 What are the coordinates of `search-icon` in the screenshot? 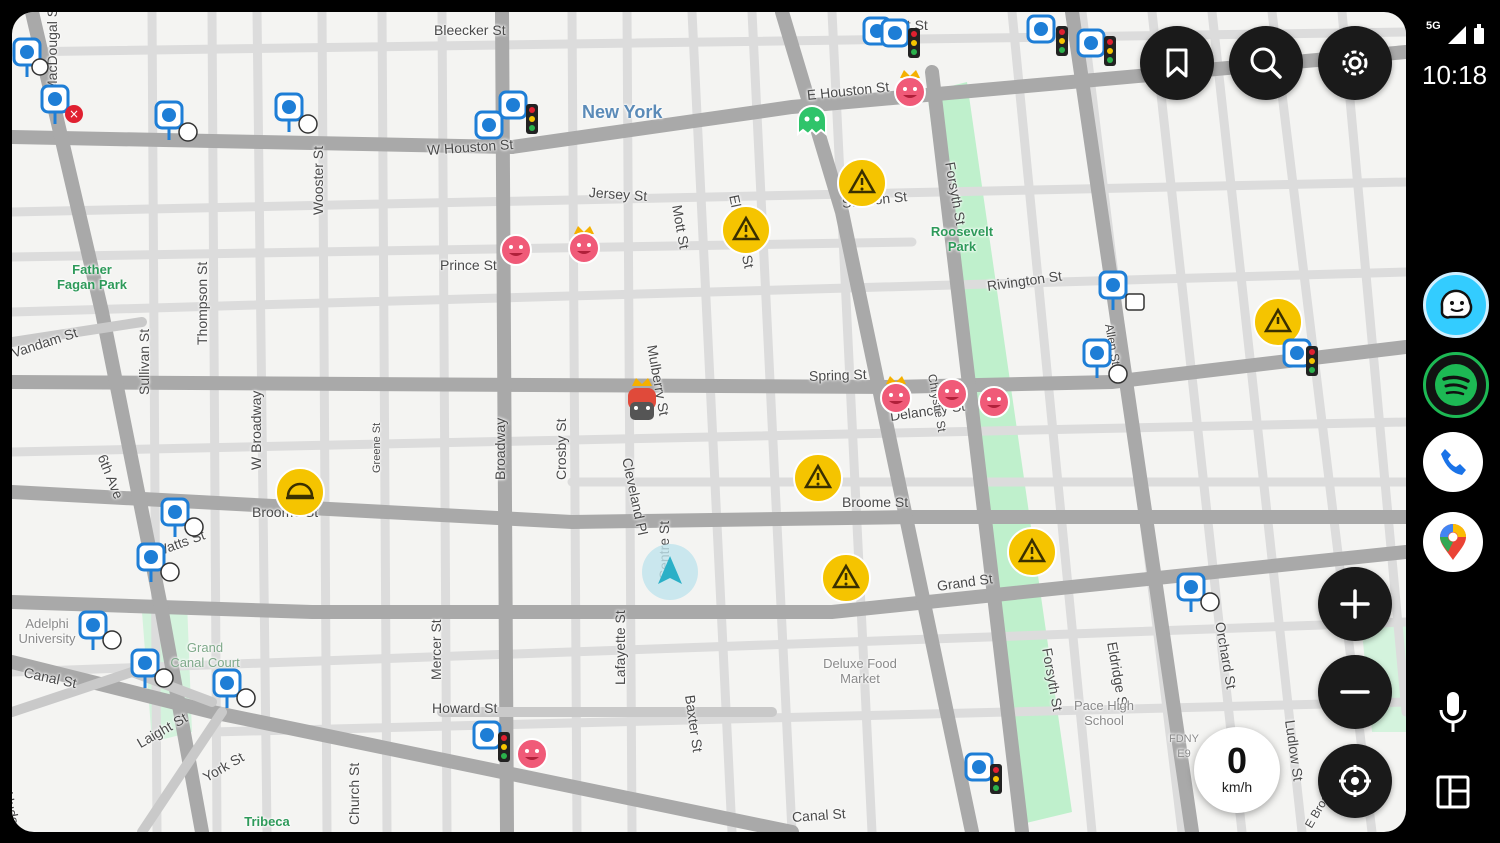 It's located at (1266, 63).